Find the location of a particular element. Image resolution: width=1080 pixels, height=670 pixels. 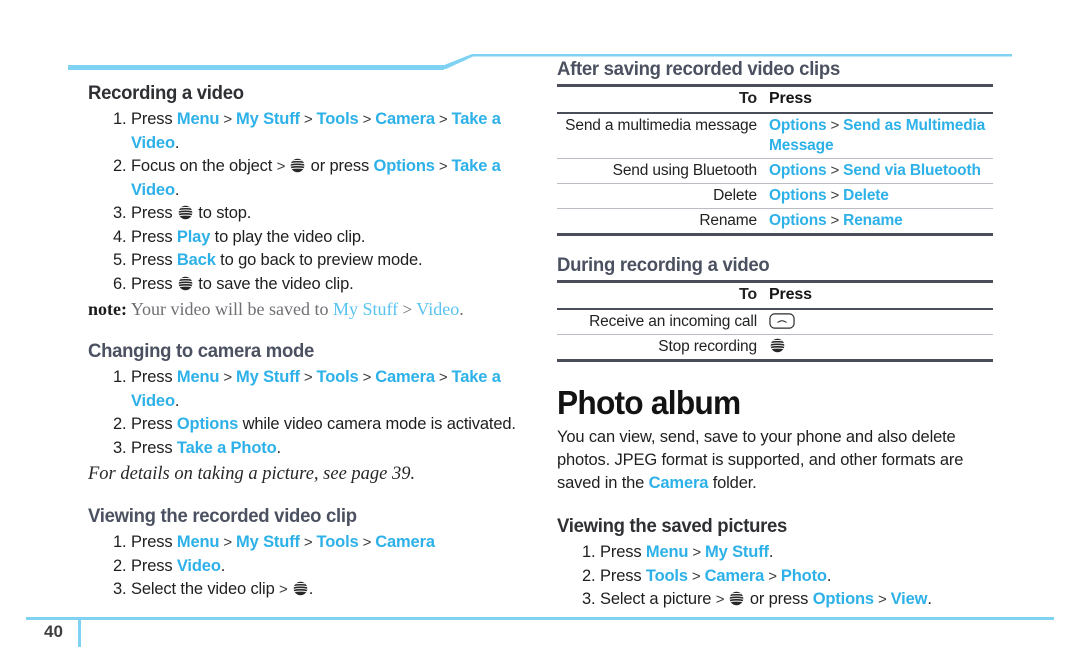

table-row: Stop recording is located at coordinates (775, 348).